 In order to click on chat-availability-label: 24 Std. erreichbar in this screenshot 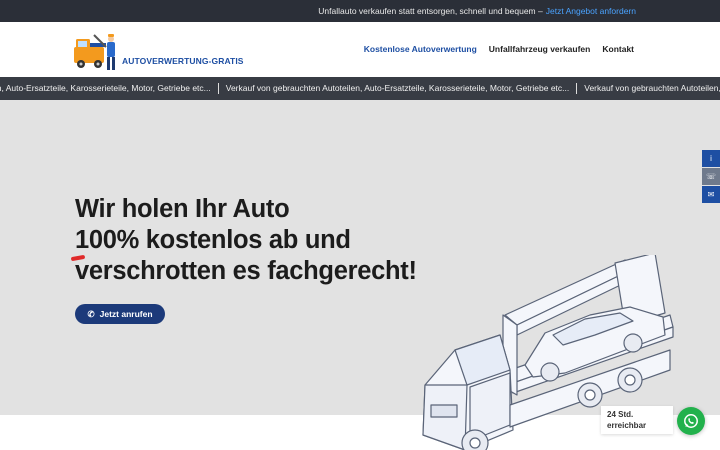, I will do `click(637, 420)`.